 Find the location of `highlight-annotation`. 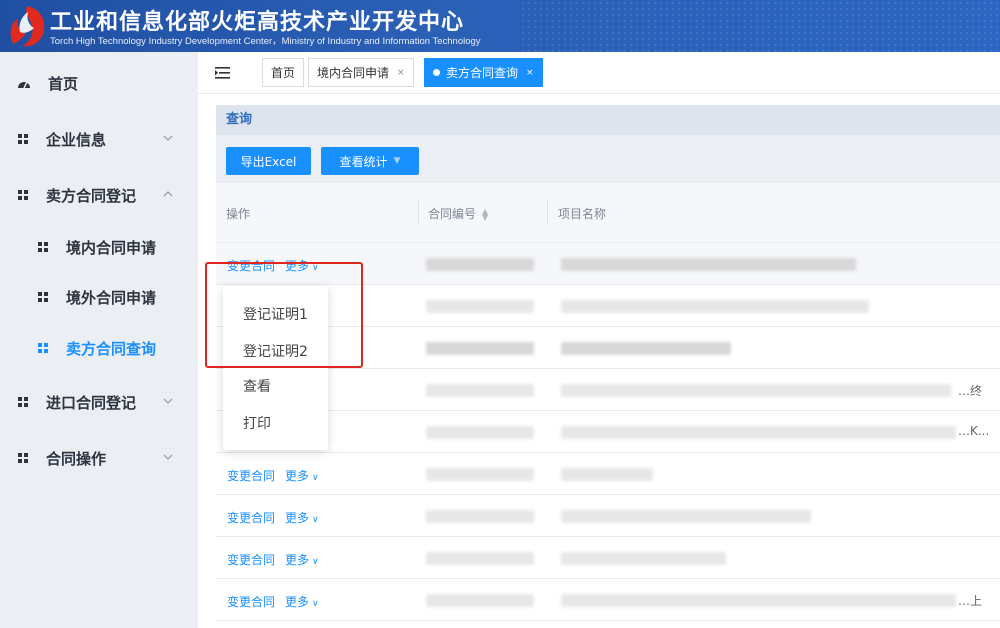

highlight-annotation is located at coordinates (284, 315).